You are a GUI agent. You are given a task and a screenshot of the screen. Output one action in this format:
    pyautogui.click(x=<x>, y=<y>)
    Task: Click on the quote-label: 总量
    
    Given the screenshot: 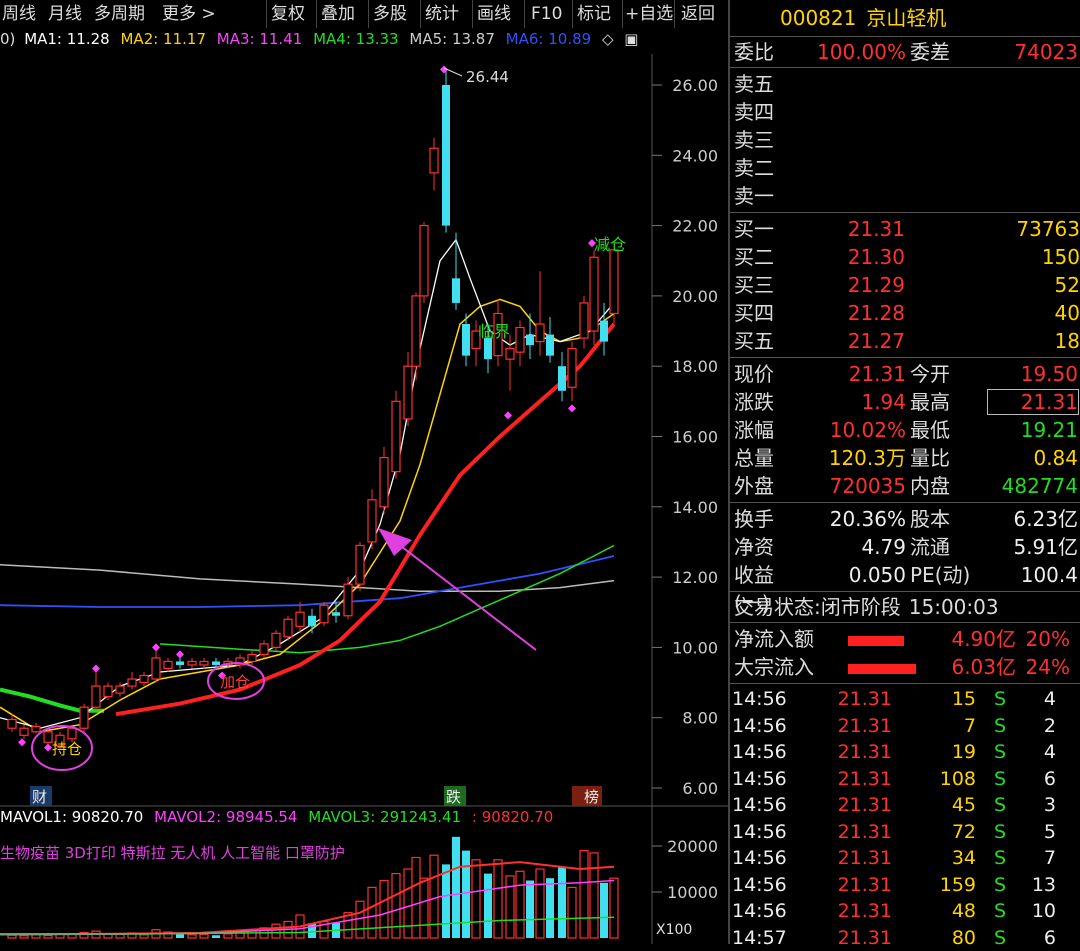 What is the action you would take?
    pyautogui.click(x=769, y=458)
    